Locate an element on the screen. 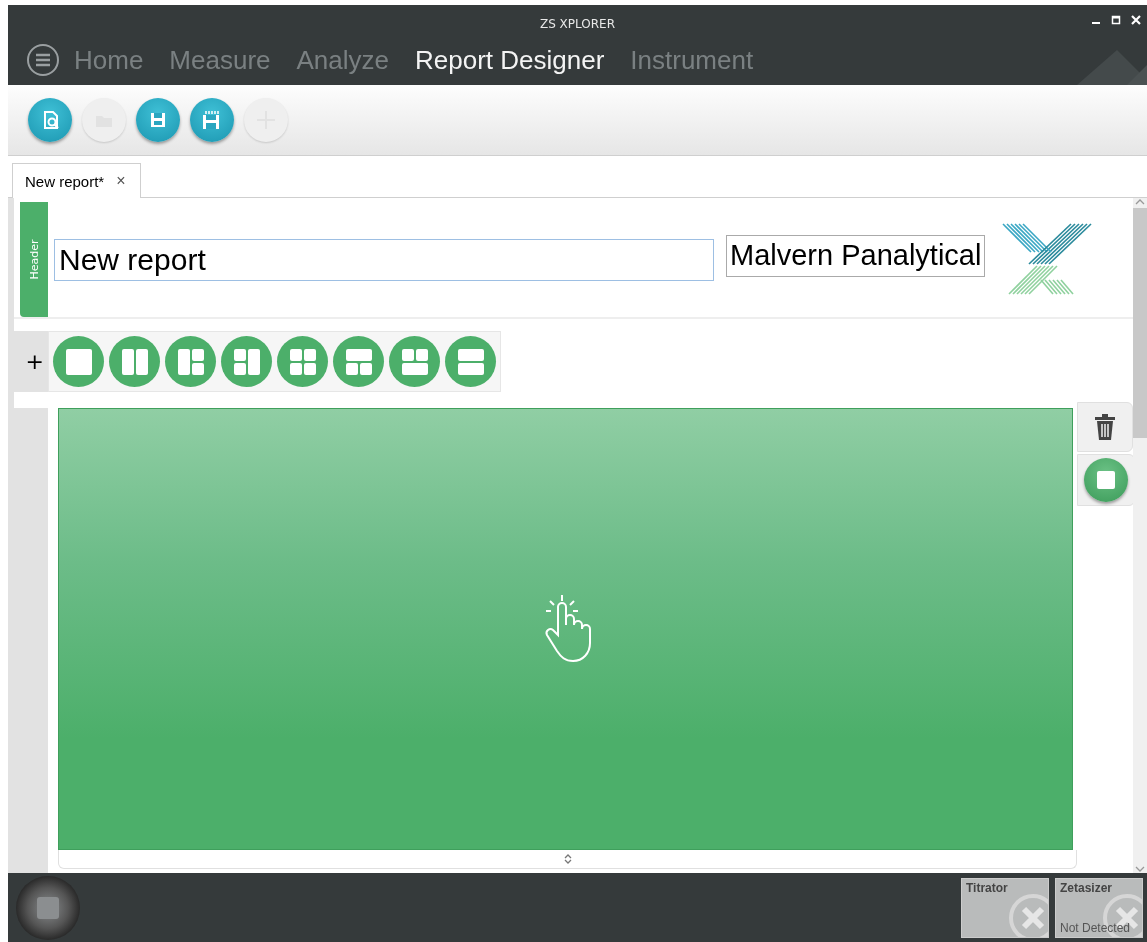  title-field: New report is located at coordinates (384, 259).